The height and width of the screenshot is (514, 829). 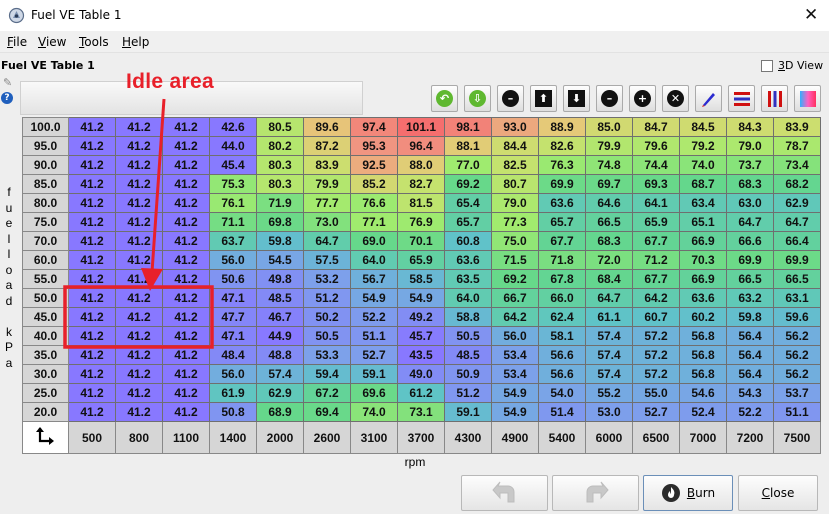 What do you see at coordinates (444, 98) in the screenshot?
I see `rotate-left-button: ↶` at bounding box center [444, 98].